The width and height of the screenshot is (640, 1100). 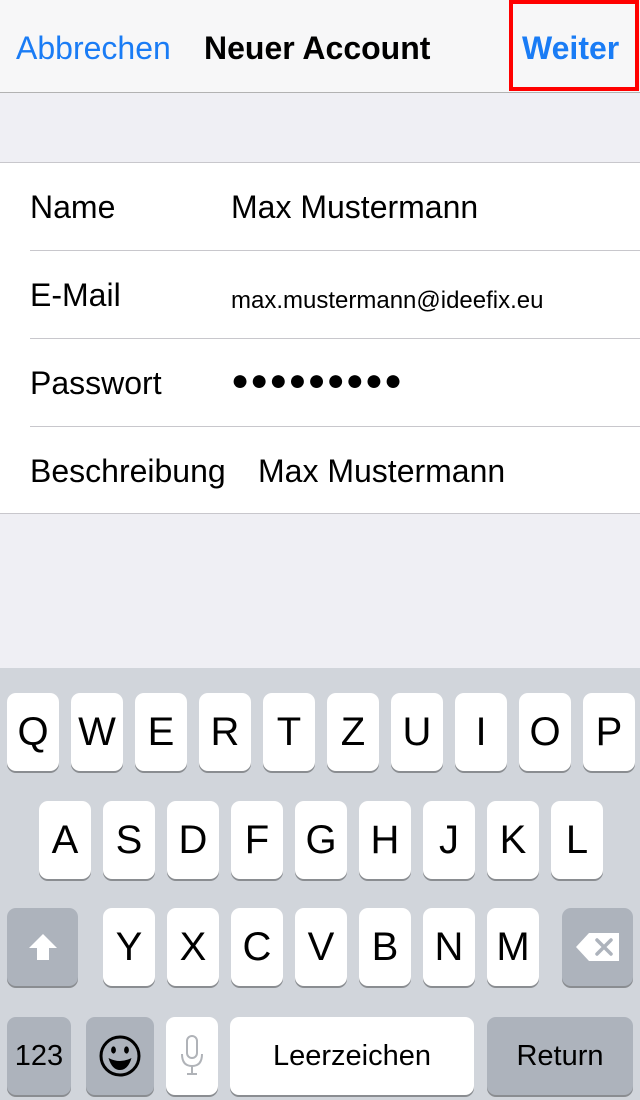 What do you see at coordinates (513, 947) in the screenshot?
I see `key-m: M` at bounding box center [513, 947].